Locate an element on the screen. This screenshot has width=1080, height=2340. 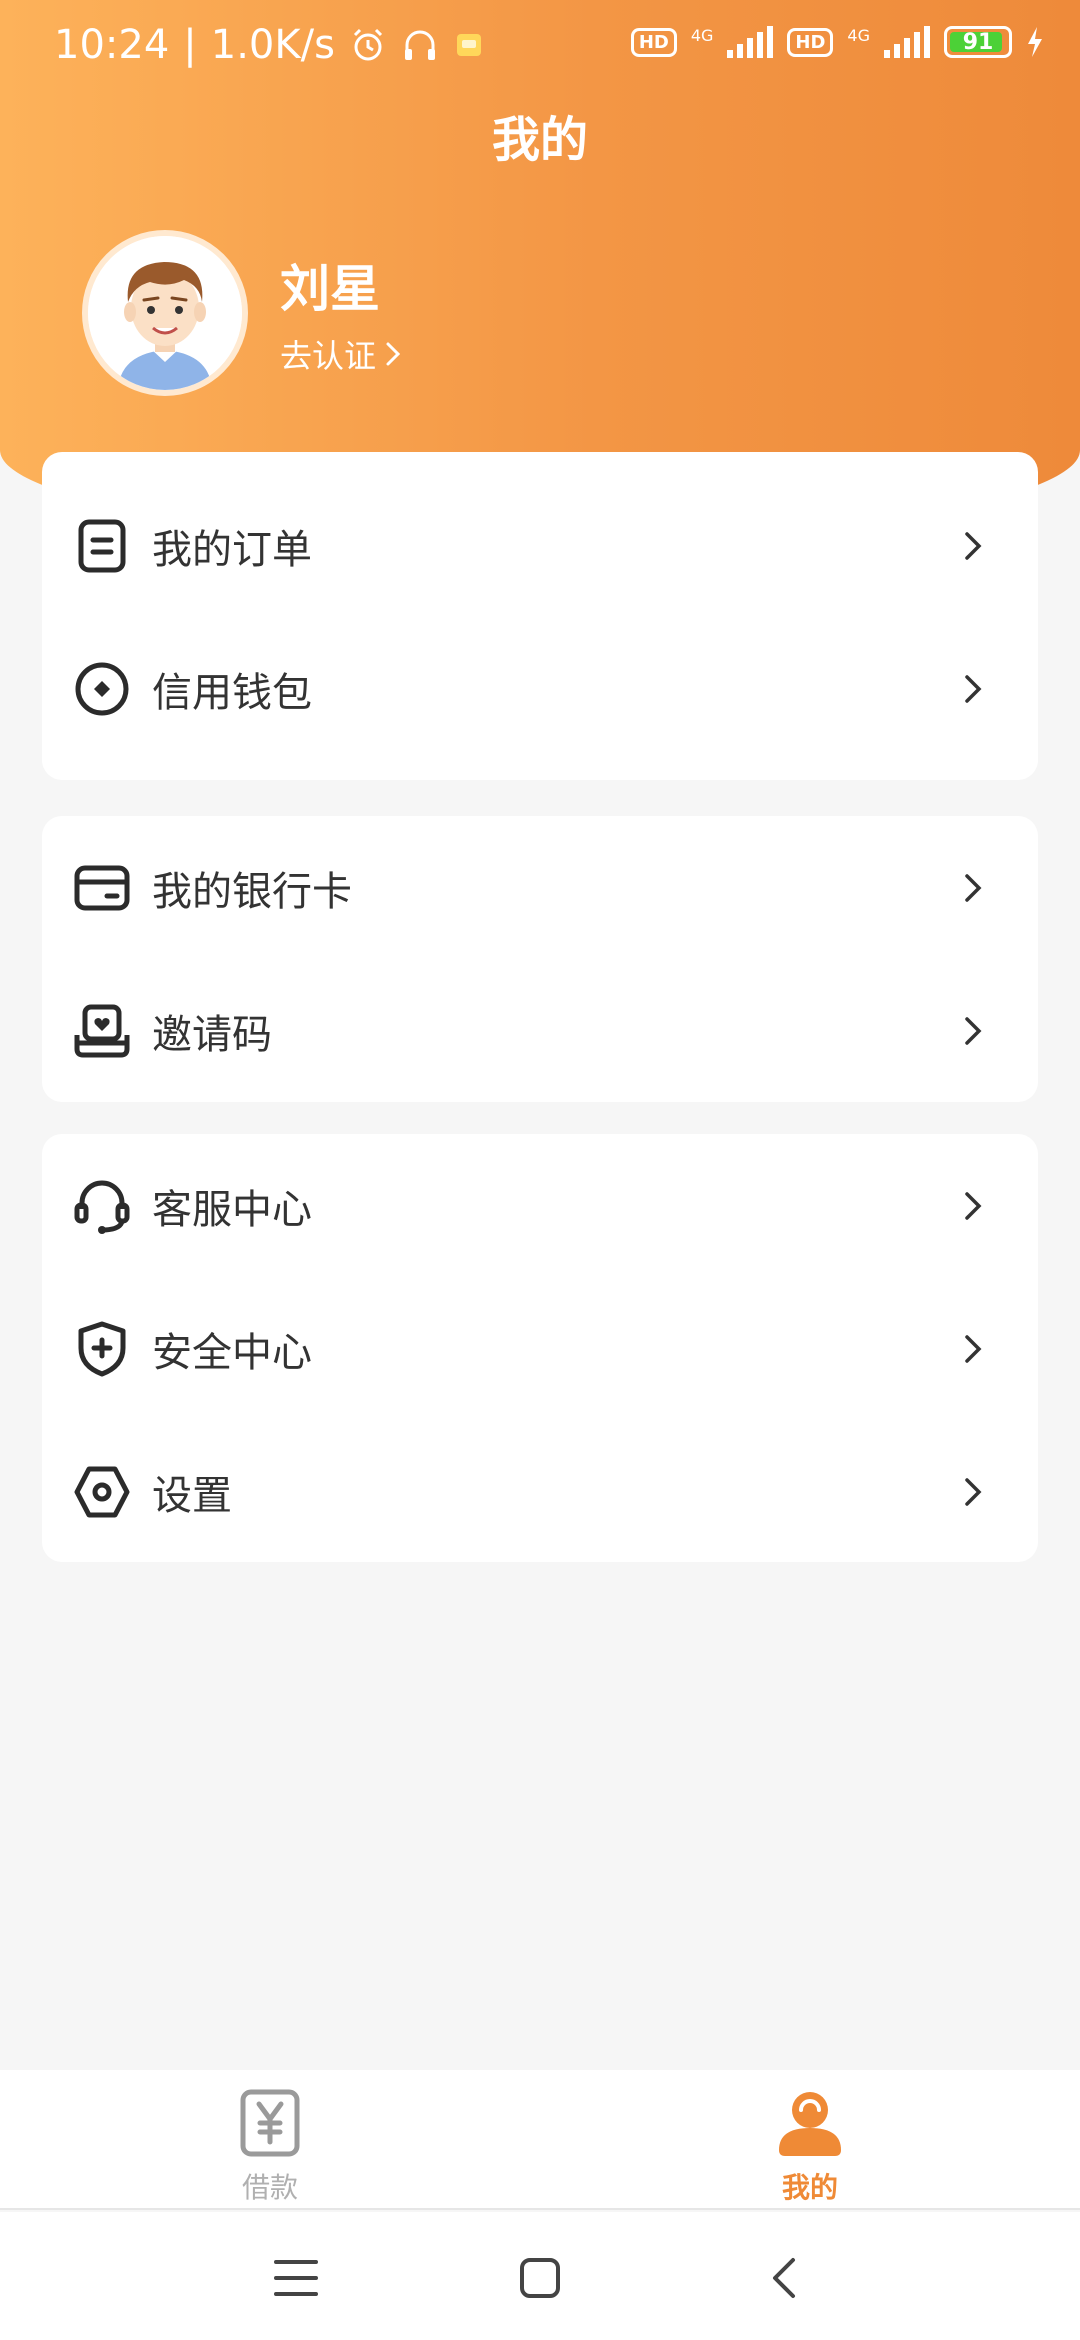
menu-item-label: 我的银行卡 is located at coordinates (252, 891).